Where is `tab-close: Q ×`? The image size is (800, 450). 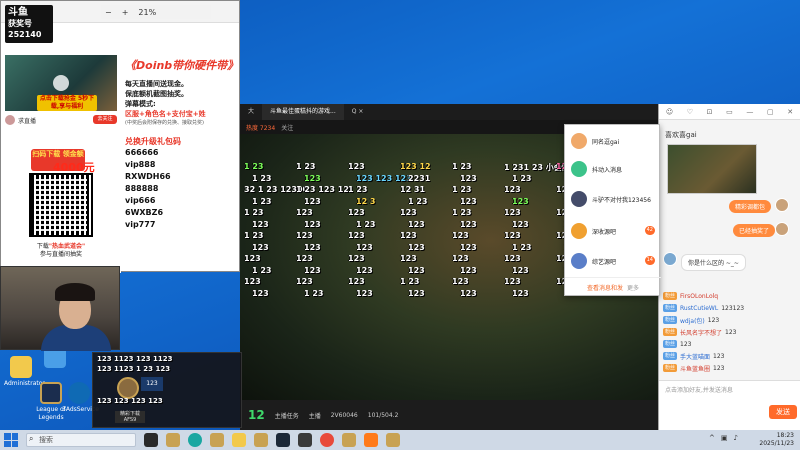 tab-close: Q × is located at coordinates (358, 112).